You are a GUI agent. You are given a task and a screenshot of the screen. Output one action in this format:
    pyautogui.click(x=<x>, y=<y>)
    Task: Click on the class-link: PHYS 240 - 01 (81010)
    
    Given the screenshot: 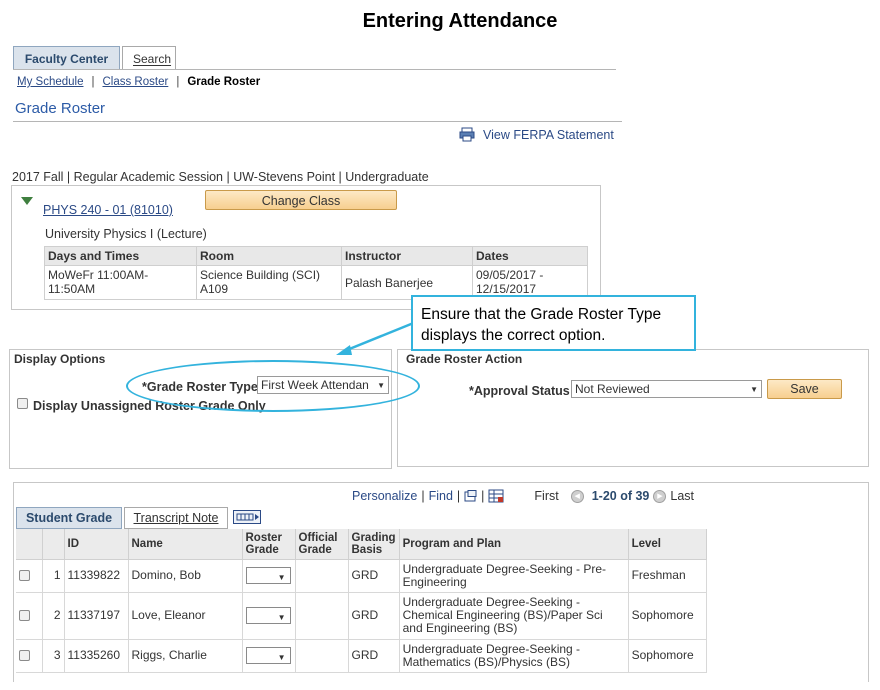 What is the action you would take?
    pyautogui.click(x=108, y=210)
    